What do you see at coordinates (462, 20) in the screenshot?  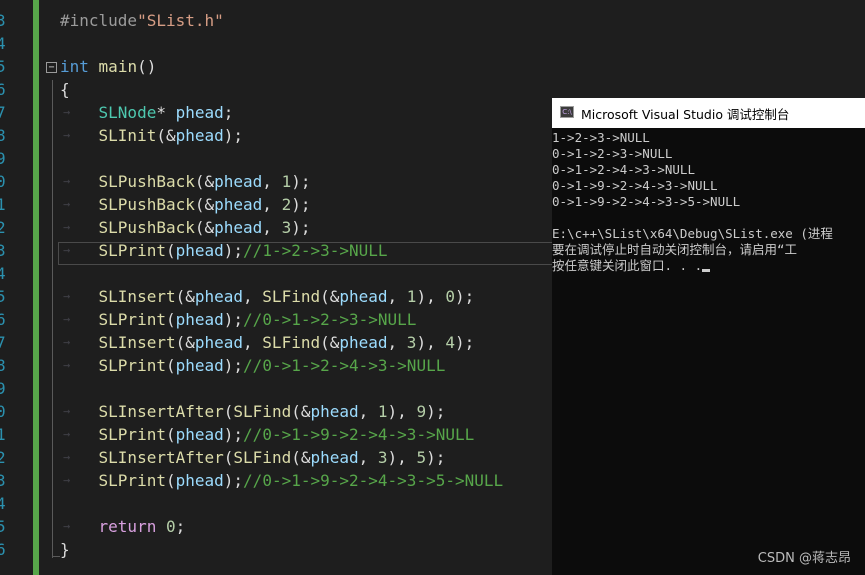 I see `code-line: #include"SList.h"` at bounding box center [462, 20].